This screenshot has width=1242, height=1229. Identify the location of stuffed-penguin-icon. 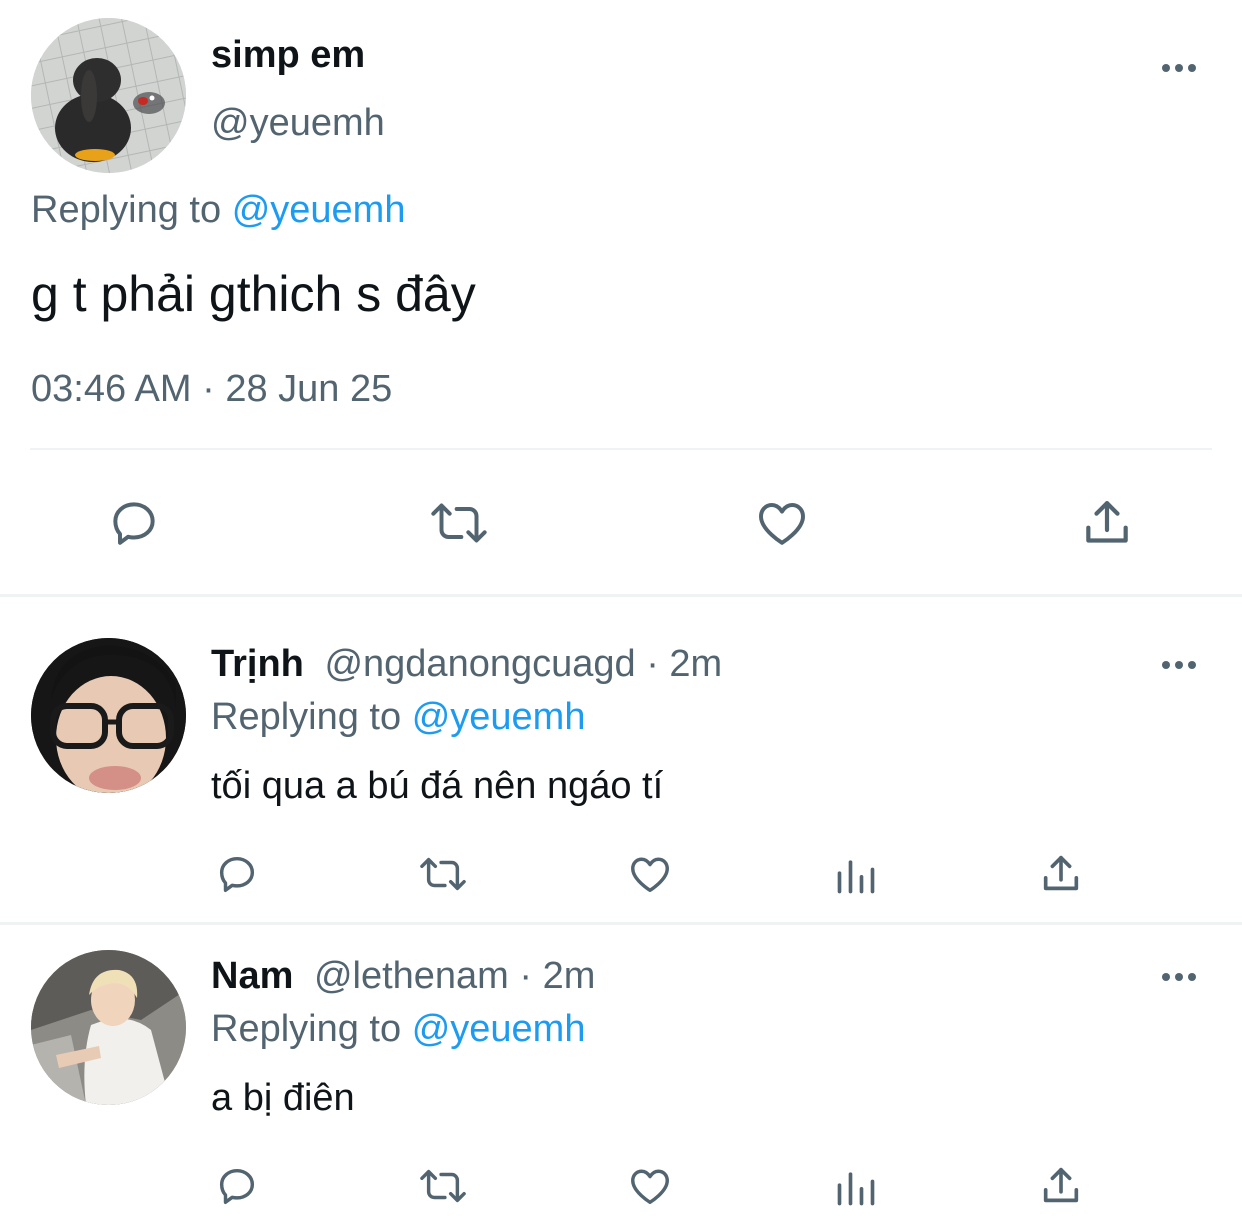
(108, 95).